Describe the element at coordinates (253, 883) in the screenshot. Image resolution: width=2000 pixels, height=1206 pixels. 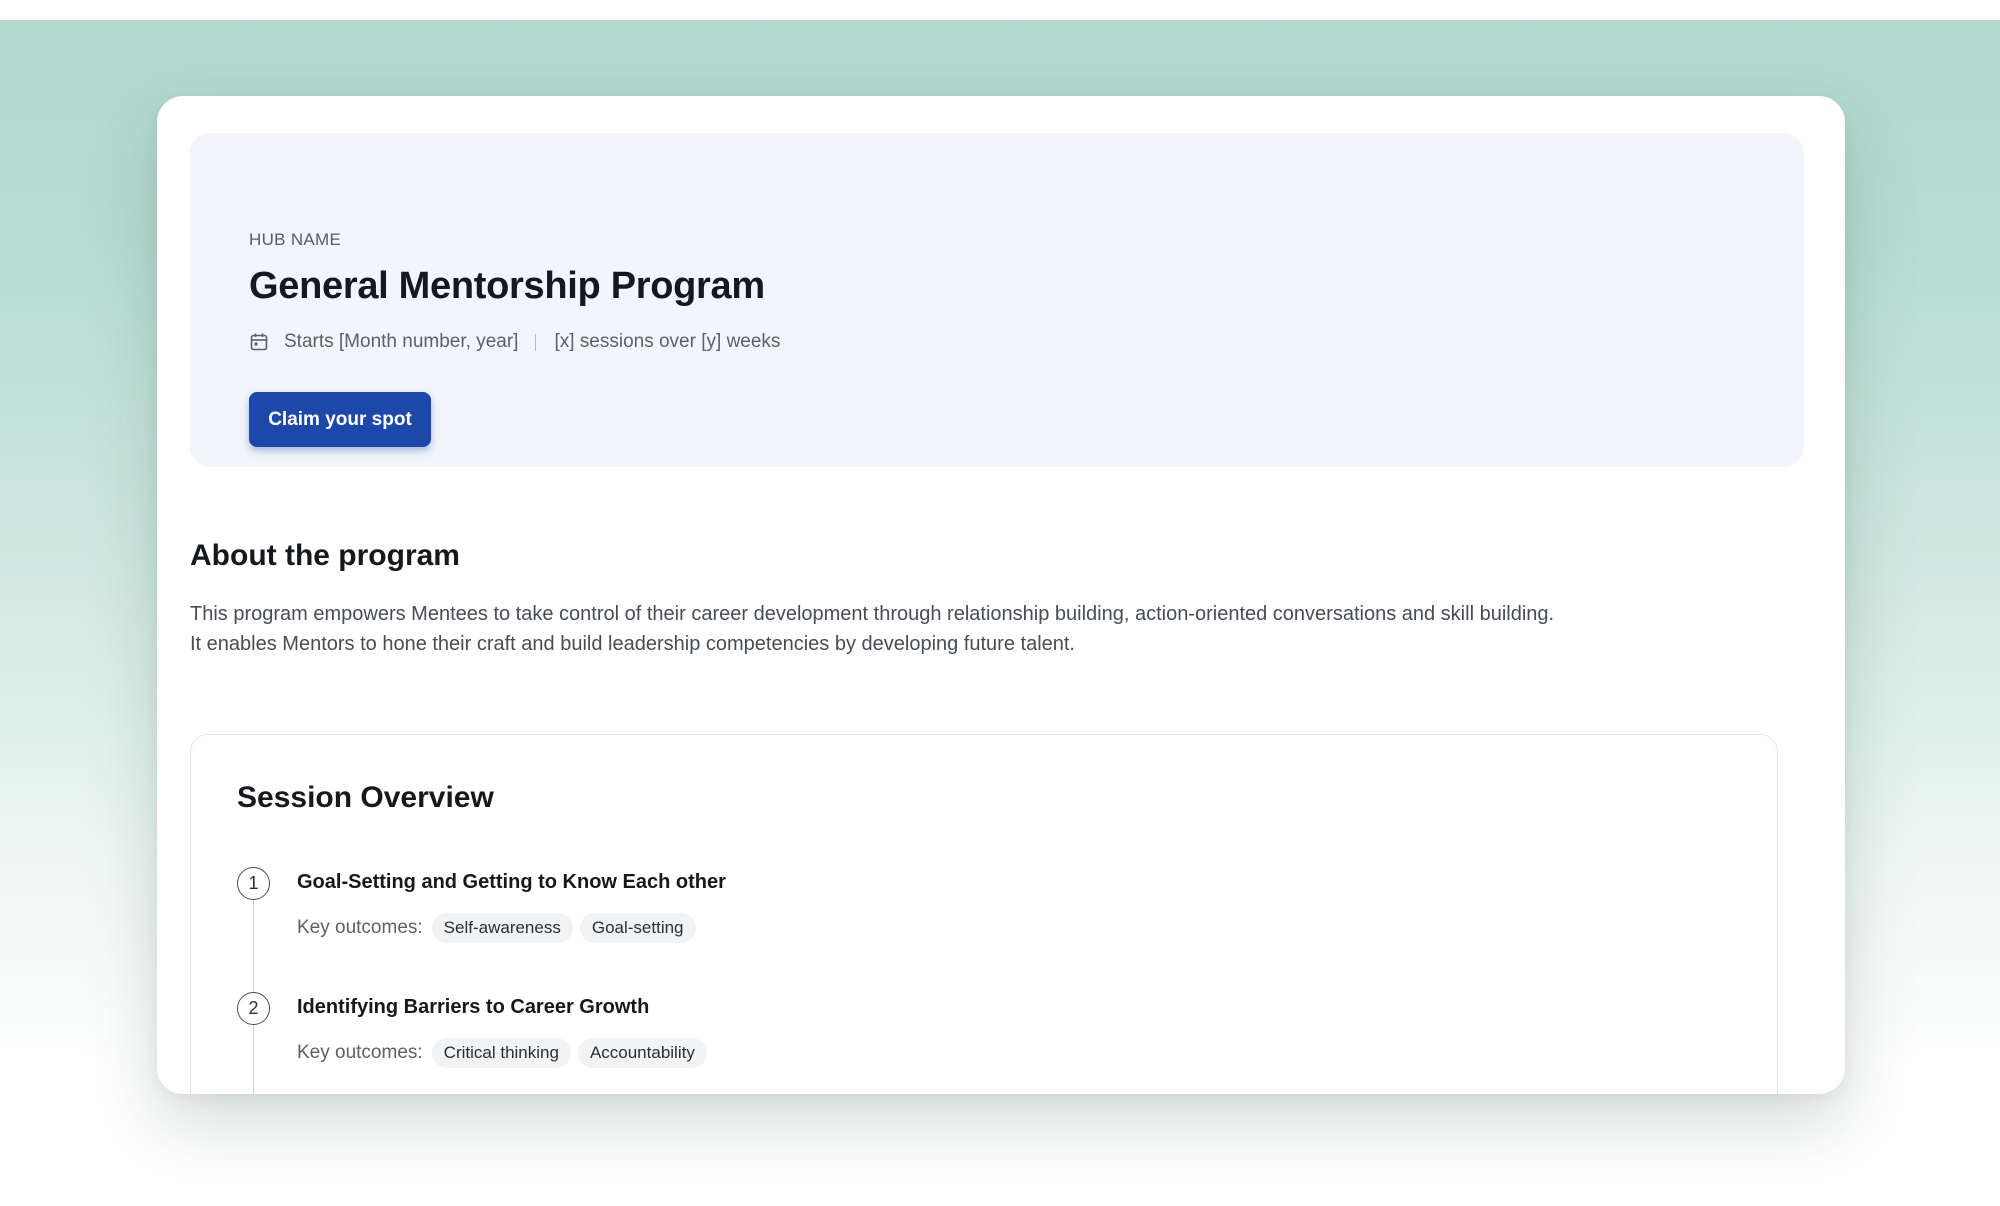
I see `session-number: 1` at that location.